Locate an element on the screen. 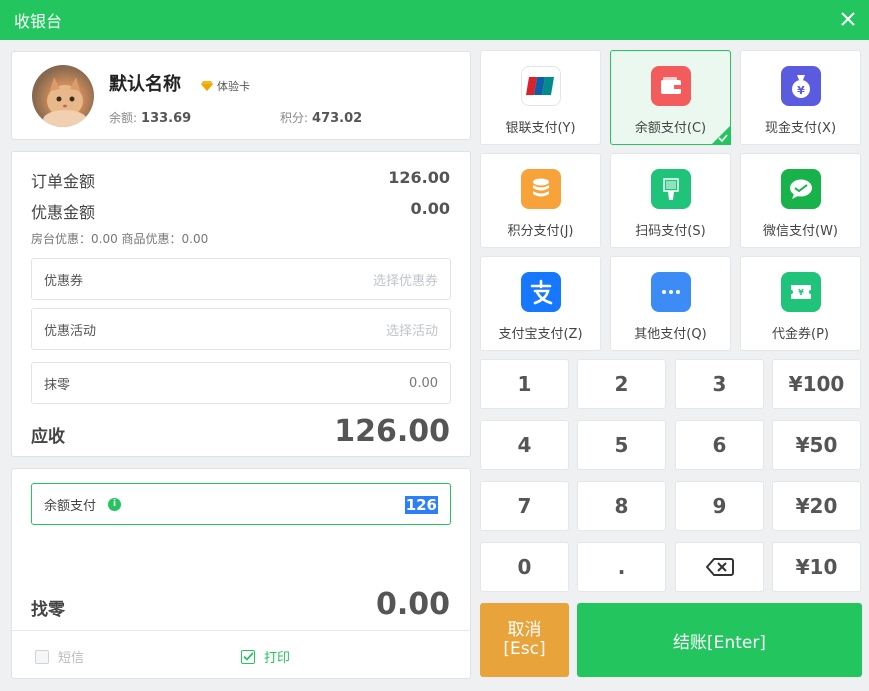 The height and width of the screenshot is (691, 869). sms-label: 短信 is located at coordinates (71, 658).